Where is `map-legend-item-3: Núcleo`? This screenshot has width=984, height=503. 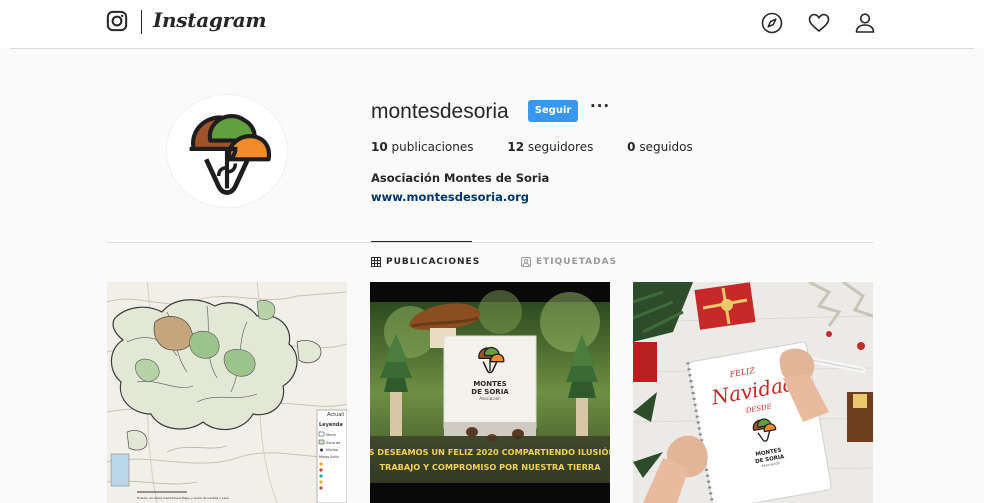 map-legend-item-3: Núcleo is located at coordinates (332, 450).